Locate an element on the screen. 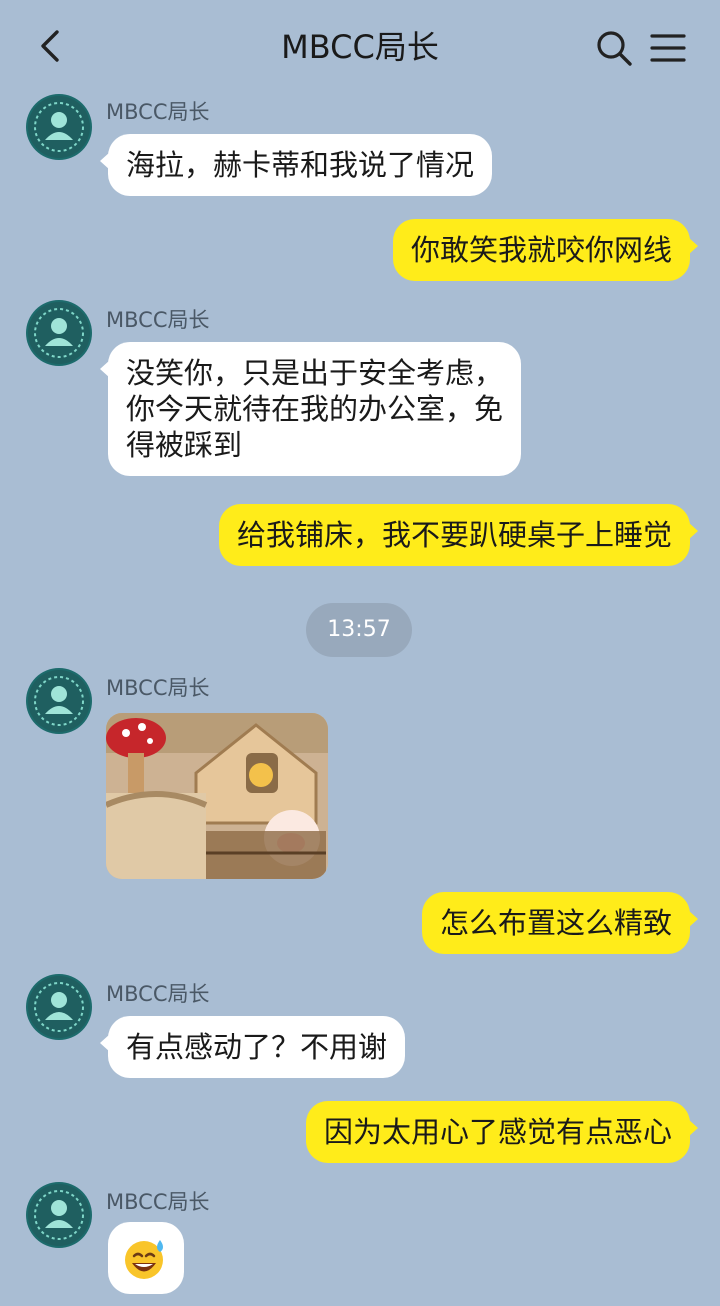 This screenshot has width=720, height=1306. message-bubble-outgoing: 给我铺床，我不要趴硬桌子上睡觉 is located at coordinates (458, 535).